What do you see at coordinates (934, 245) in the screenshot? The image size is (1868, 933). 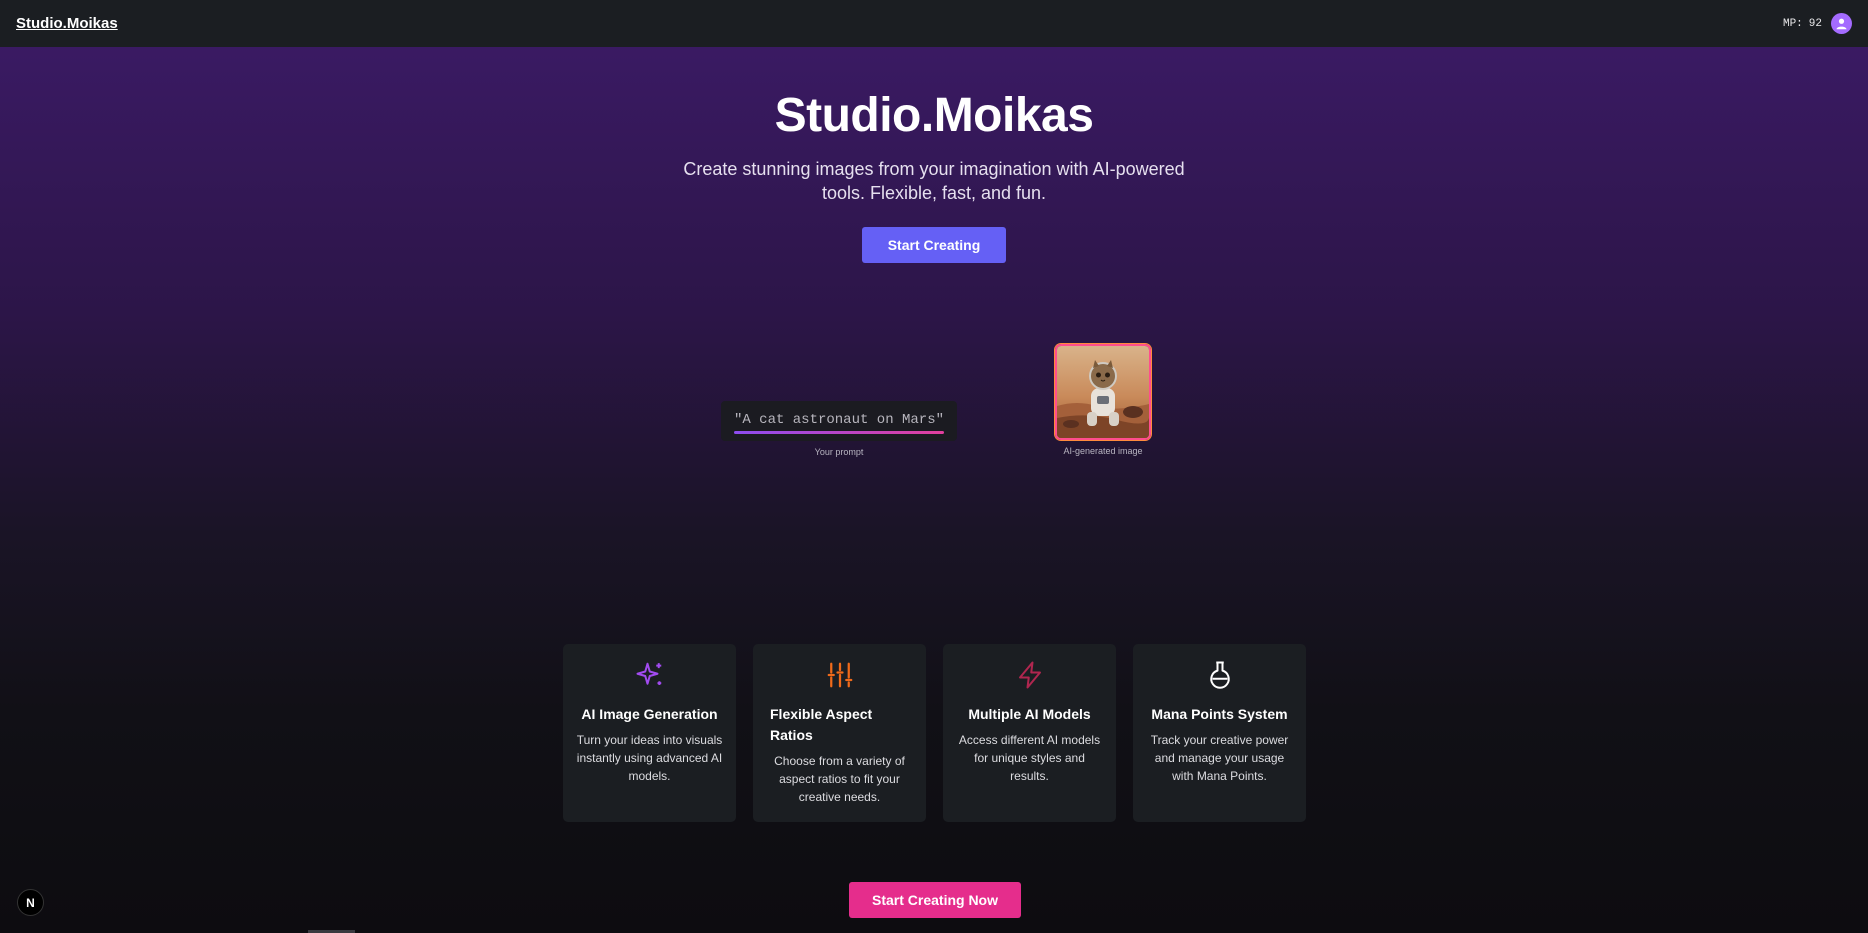 I see `start-creating-button: Start Creating` at bounding box center [934, 245].